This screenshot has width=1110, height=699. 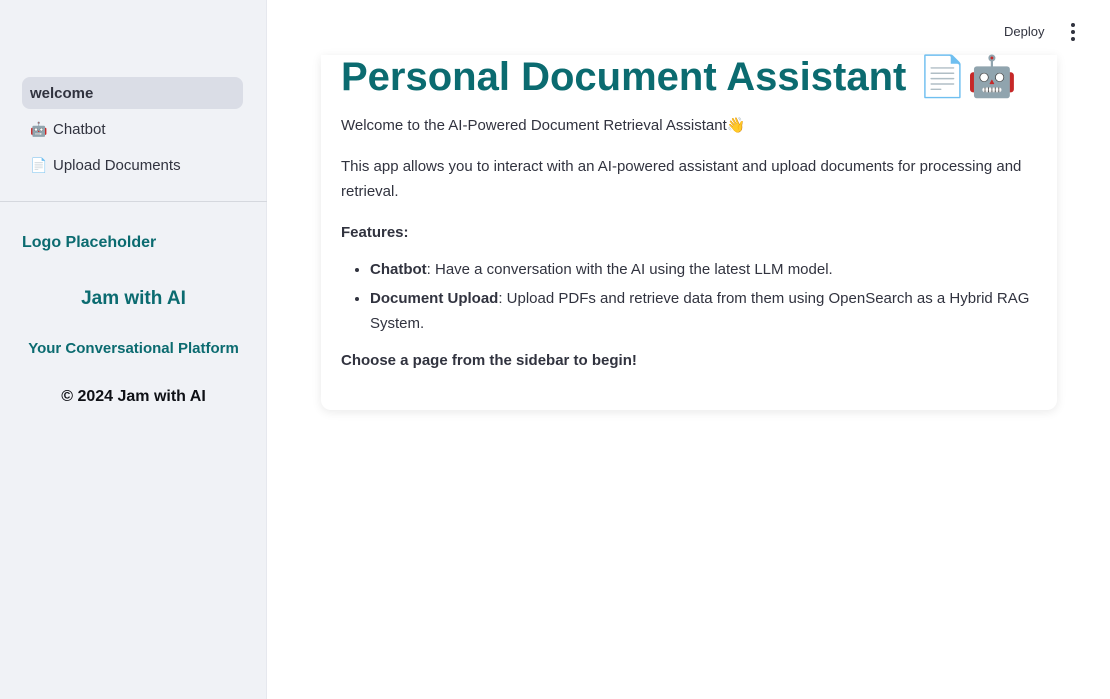 I want to click on feature-name: Chatbot, so click(x=398, y=269).